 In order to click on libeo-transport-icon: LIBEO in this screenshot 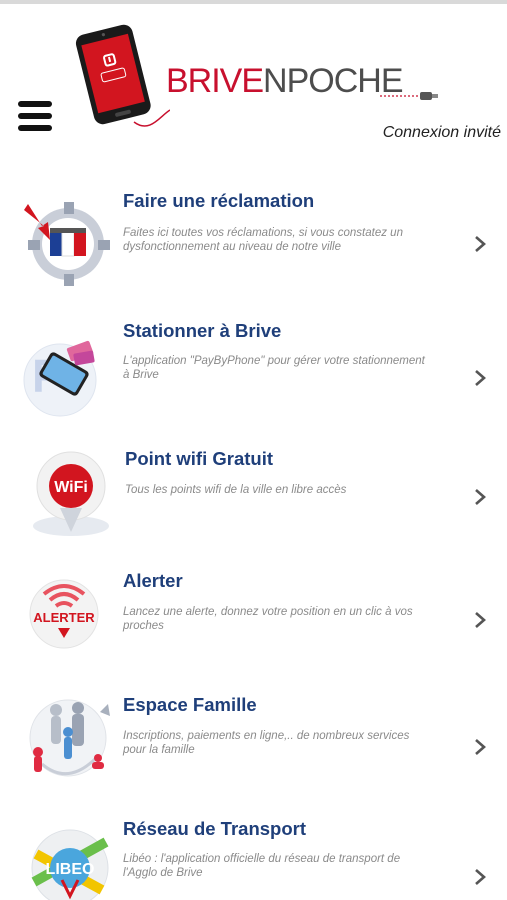, I will do `click(72, 862)`.